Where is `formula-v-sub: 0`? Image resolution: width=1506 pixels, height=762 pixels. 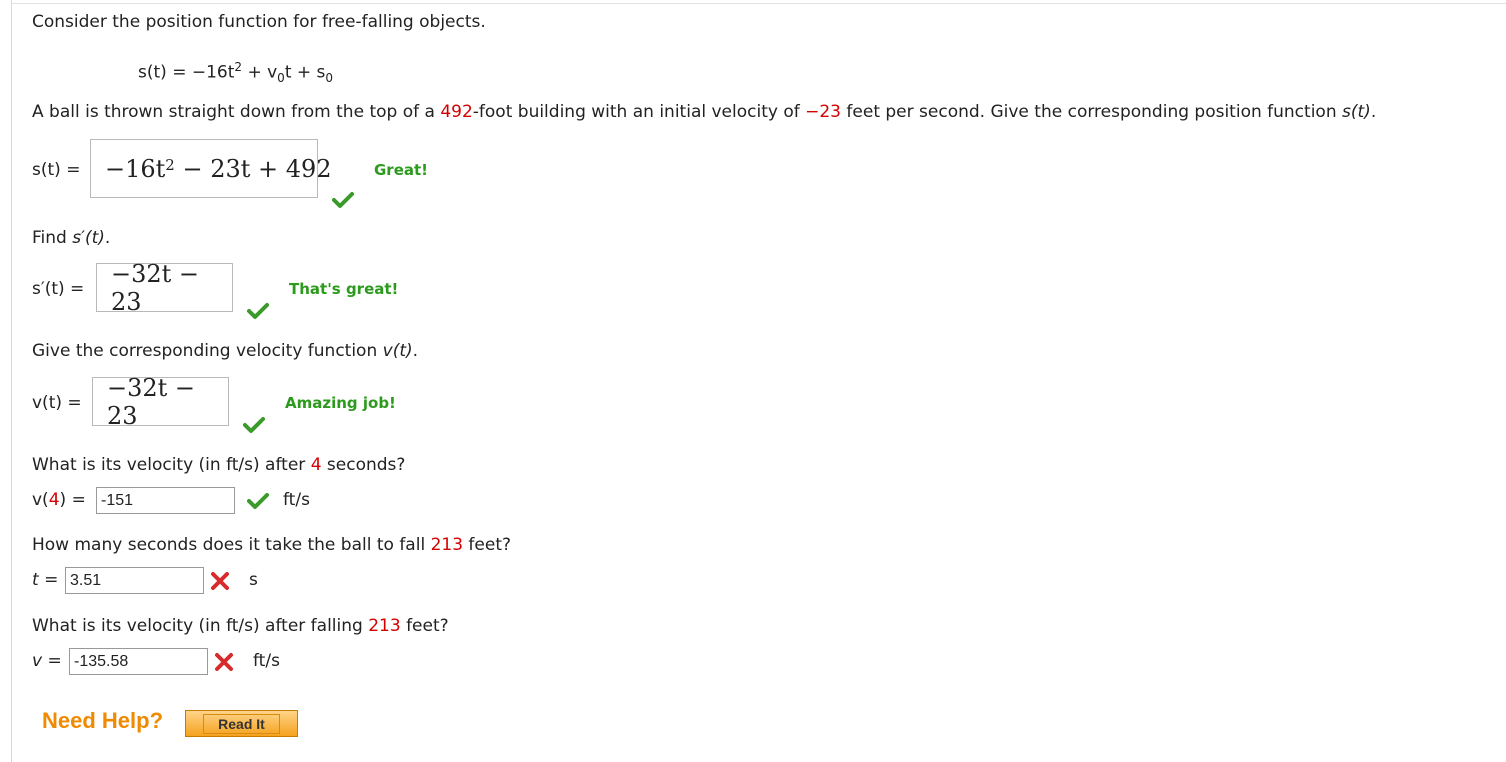 formula-v-sub: 0 is located at coordinates (281, 78).